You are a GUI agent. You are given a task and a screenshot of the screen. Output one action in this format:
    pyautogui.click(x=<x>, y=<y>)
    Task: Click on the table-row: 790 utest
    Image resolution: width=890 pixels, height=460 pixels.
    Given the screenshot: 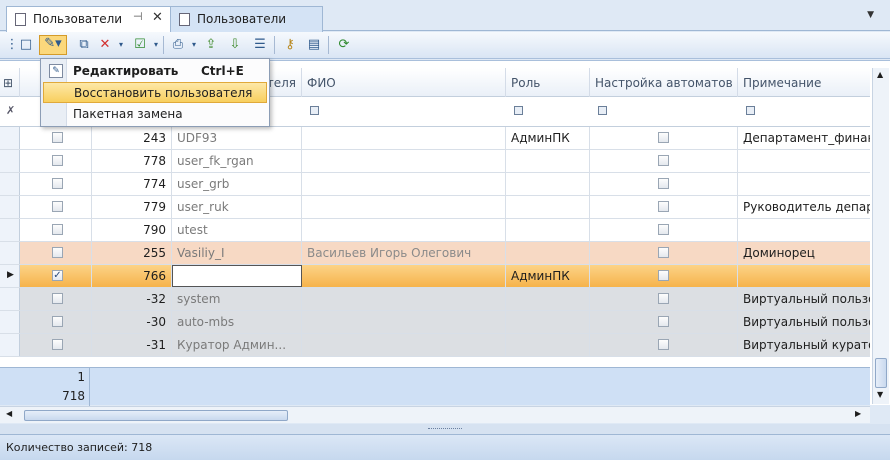 What is the action you would take?
    pyautogui.click(x=435, y=230)
    